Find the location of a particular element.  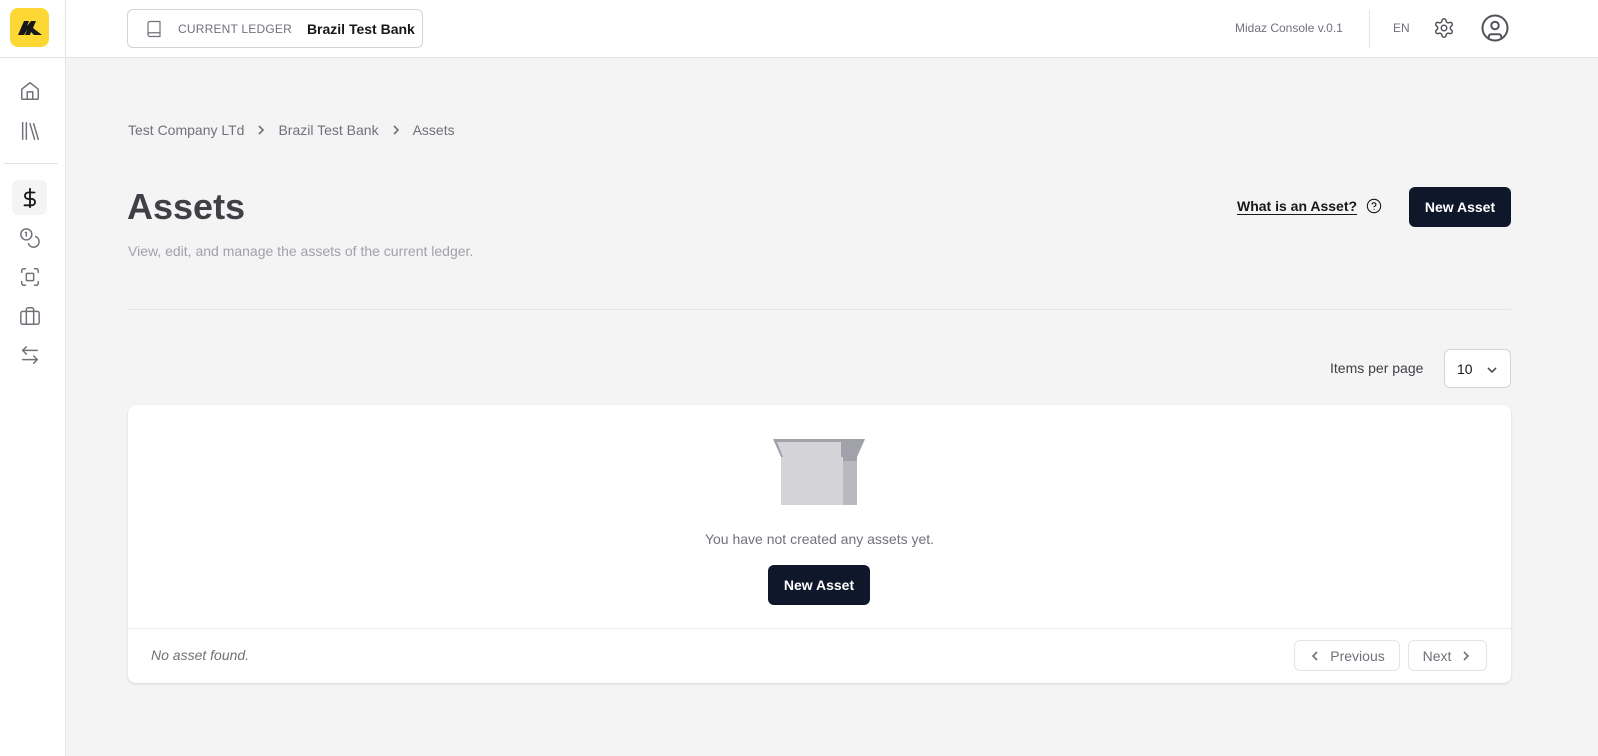

what-is-asset-link: What is an Asset? is located at coordinates (1309, 206).